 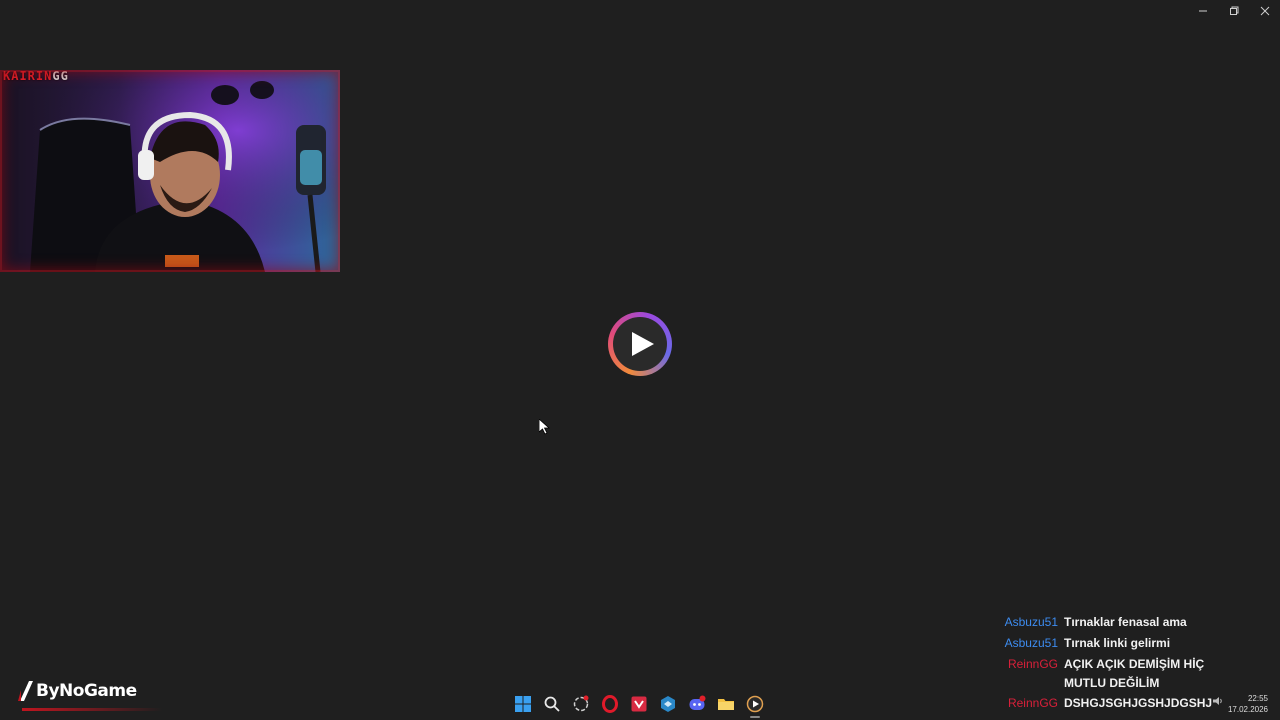 I want to click on file-explorer-icon, so click(x=725, y=704).